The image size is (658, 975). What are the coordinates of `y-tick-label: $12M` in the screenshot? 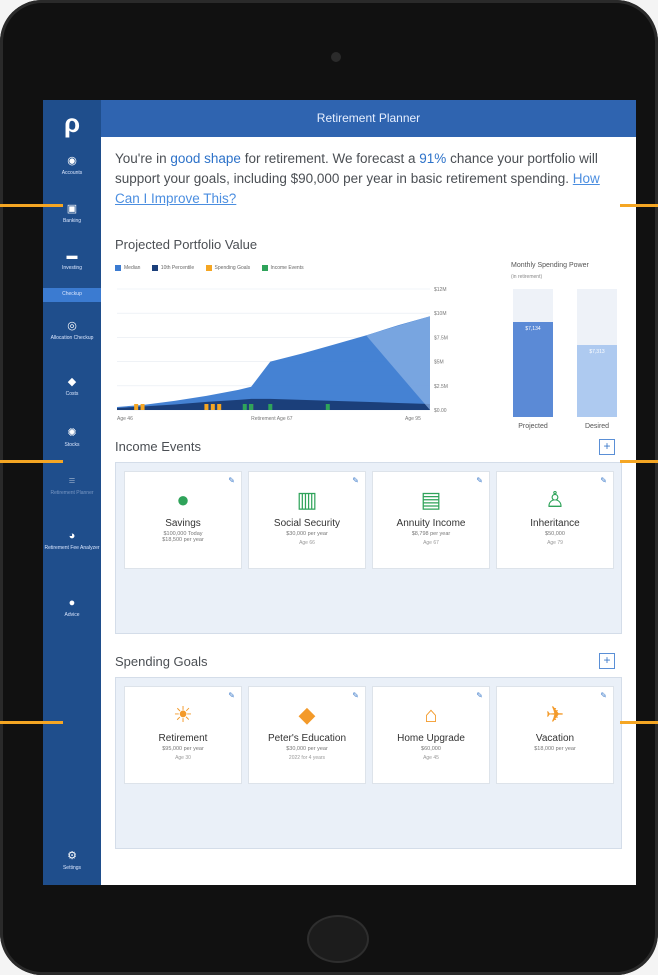 It's located at (440, 290).